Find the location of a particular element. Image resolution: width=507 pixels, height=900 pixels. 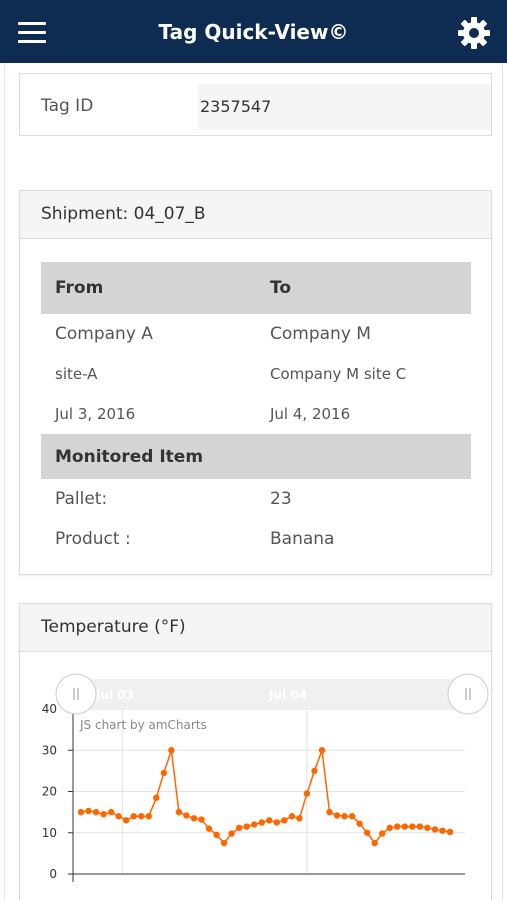

to-header: To is located at coordinates (363, 288).